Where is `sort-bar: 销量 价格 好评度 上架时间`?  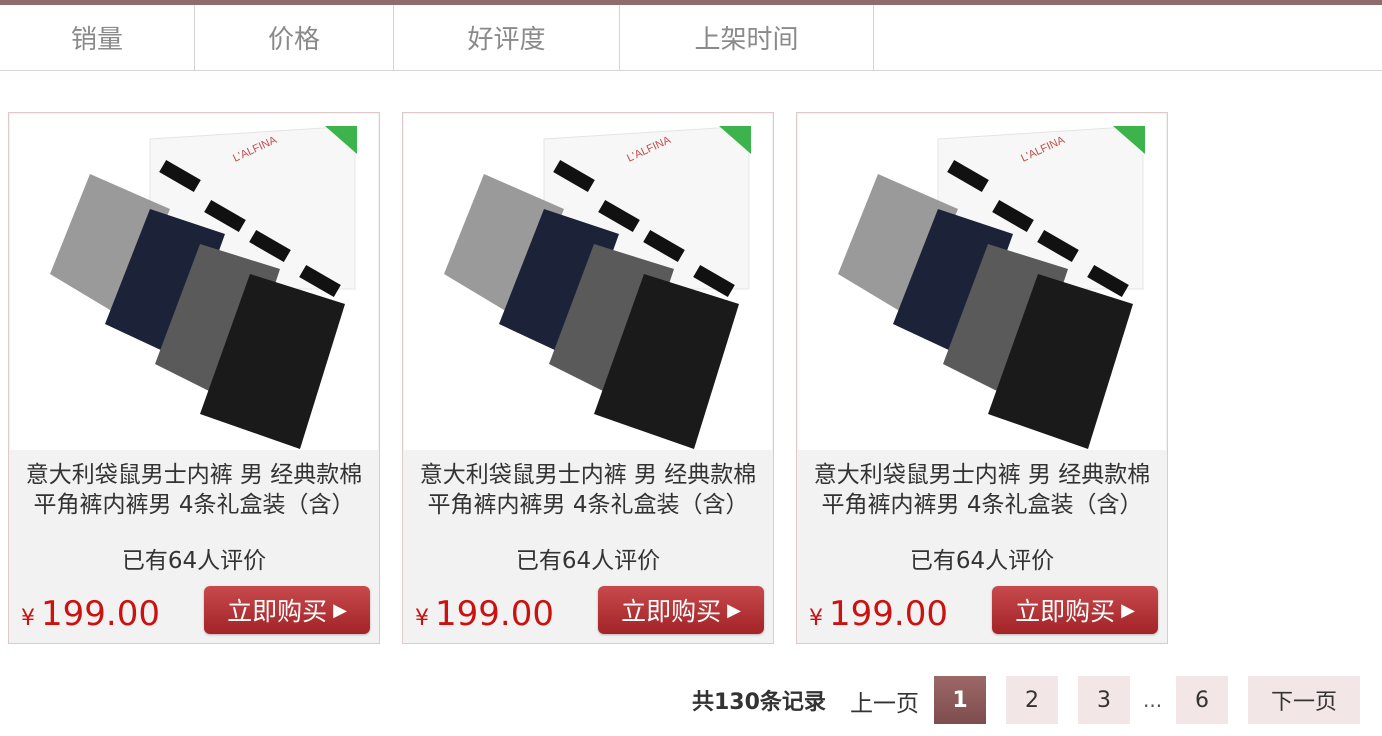 sort-bar: 销量 价格 好评度 上架时间 is located at coordinates (691, 38).